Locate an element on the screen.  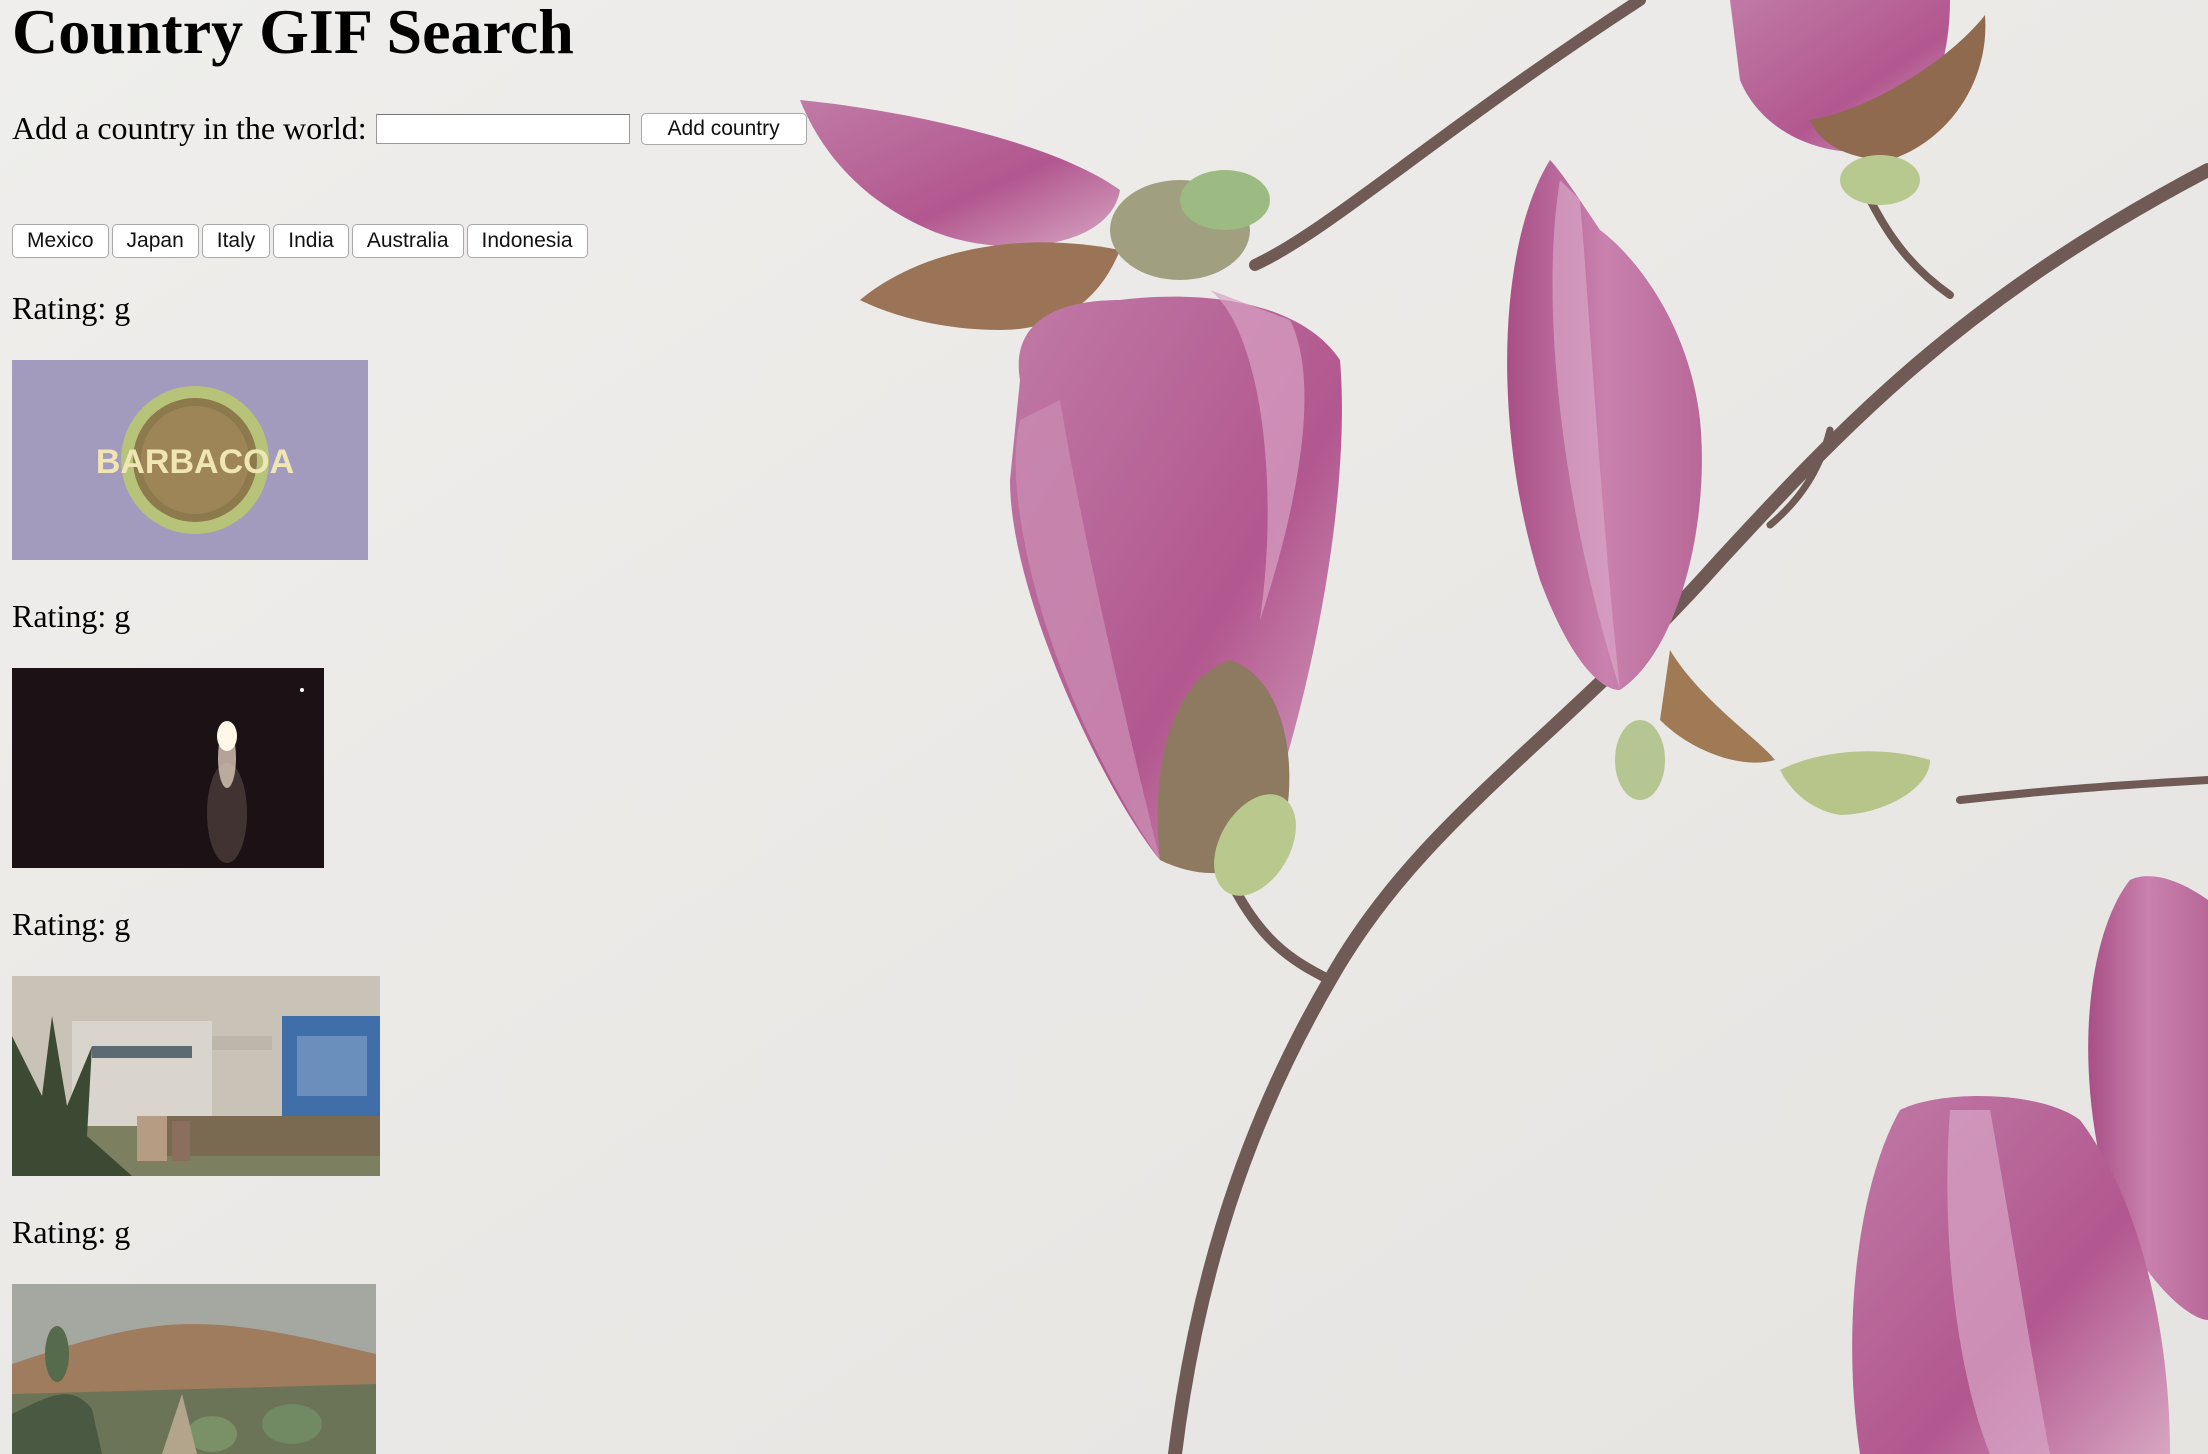
country-button-japan: Japan is located at coordinates (155, 241).